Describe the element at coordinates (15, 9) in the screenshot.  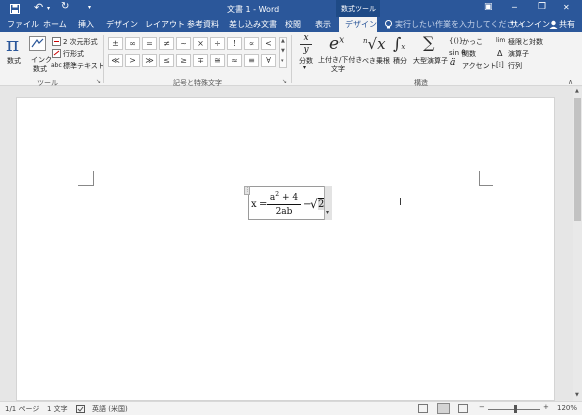
I see `save-icon` at that location.